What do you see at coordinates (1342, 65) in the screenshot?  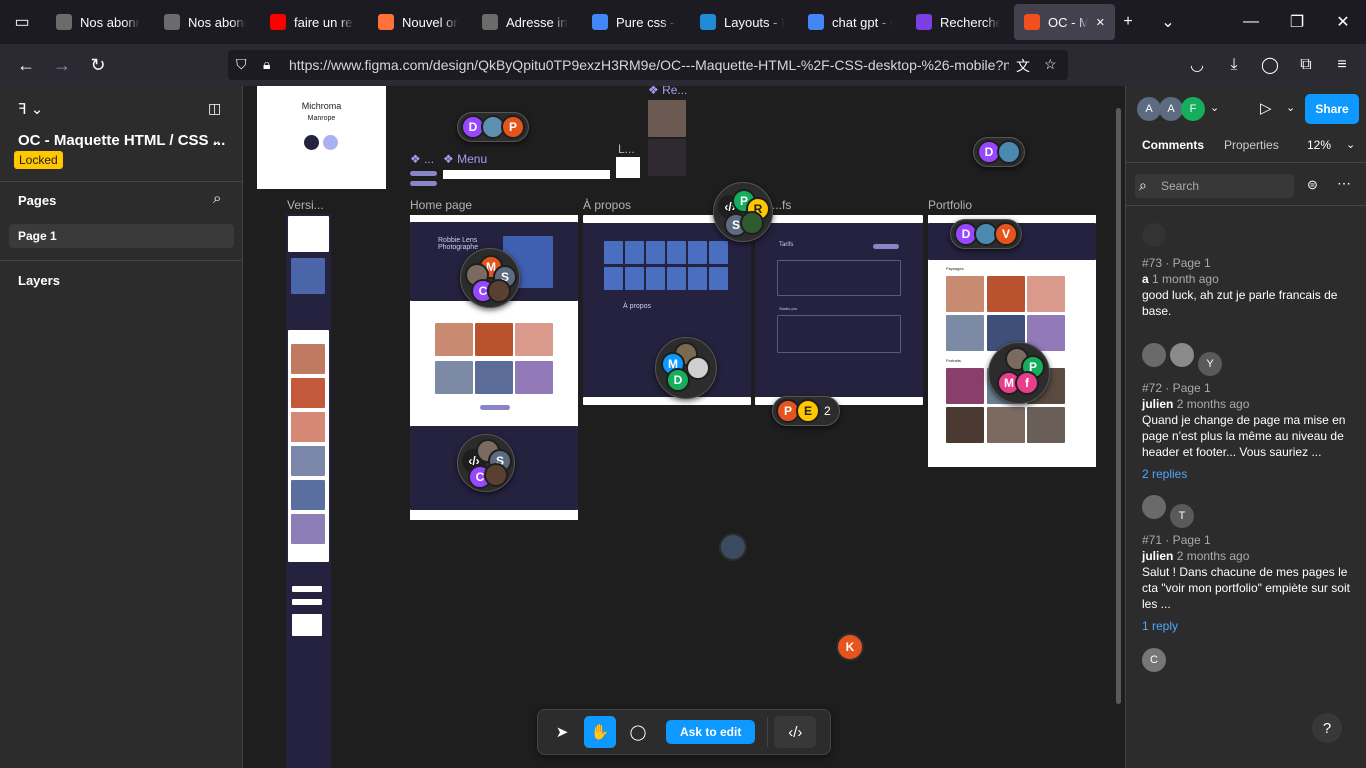 I see `menu-hamburger-icon: ≡` at bounding box center [1342, 65].